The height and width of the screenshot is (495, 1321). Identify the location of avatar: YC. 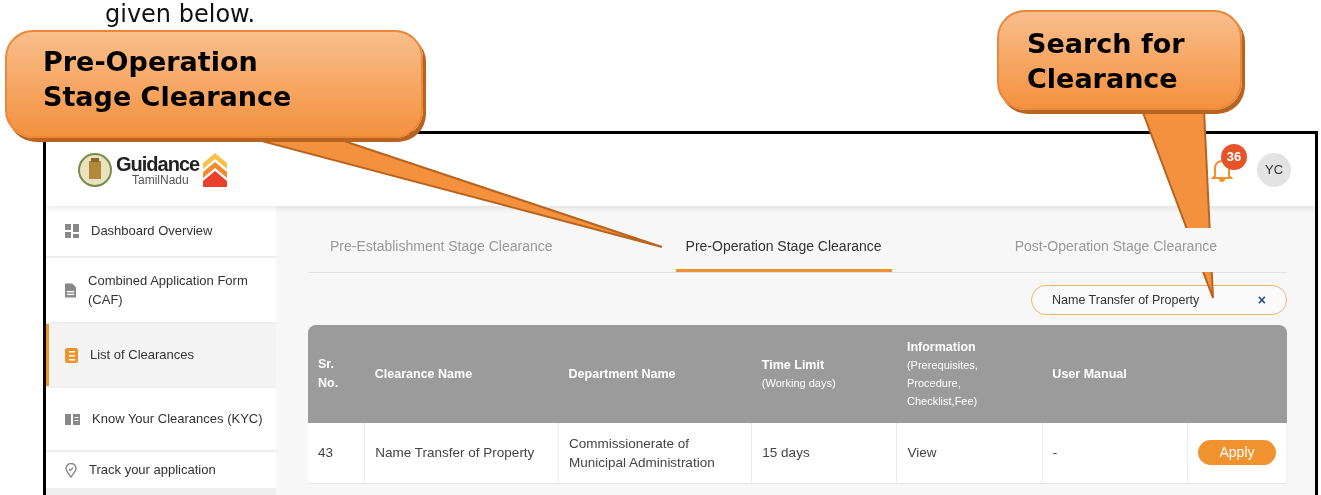
(1274, 170).